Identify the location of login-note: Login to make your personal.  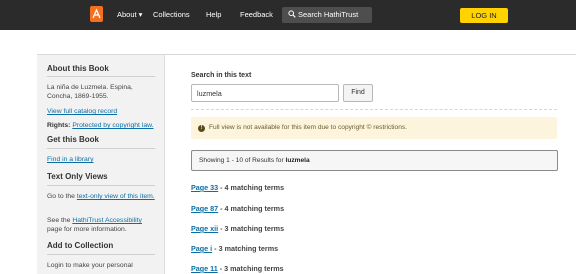
(90, 265).